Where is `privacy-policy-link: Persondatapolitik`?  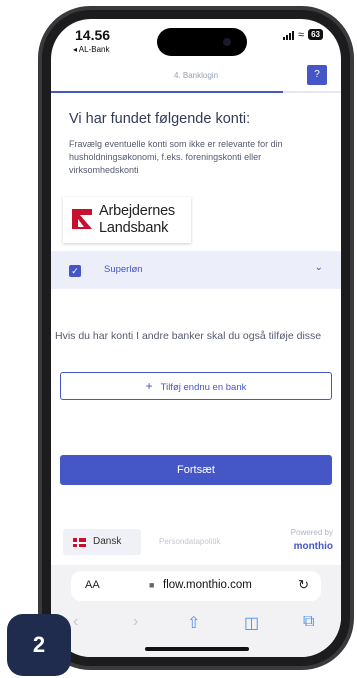
privacy-policy-link: Persondatapolitik is located at coordinates (189, 541).